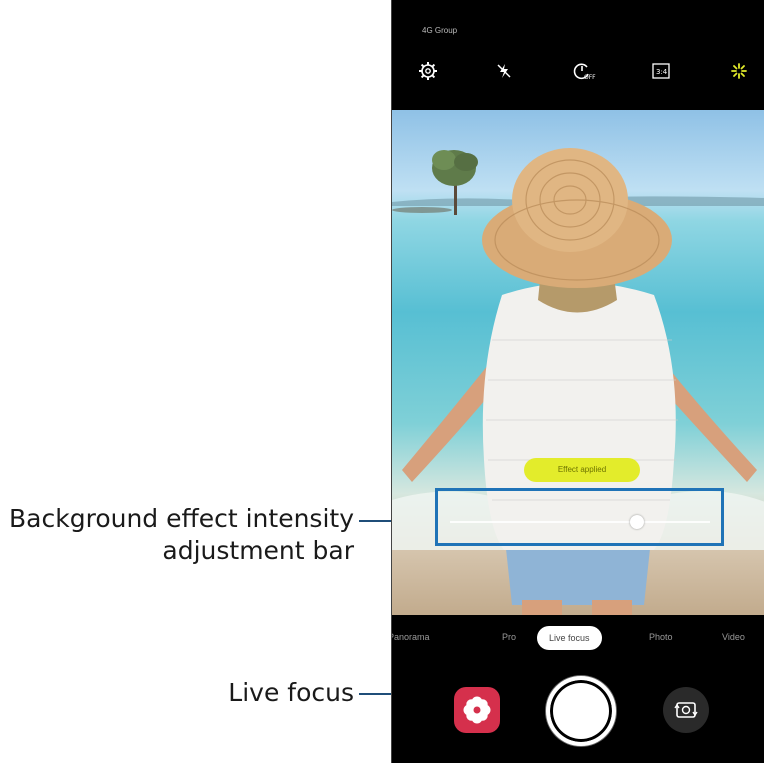 This screenshot has height=763, width=764. I want to click on mode-video: Video, so click(733, 637).